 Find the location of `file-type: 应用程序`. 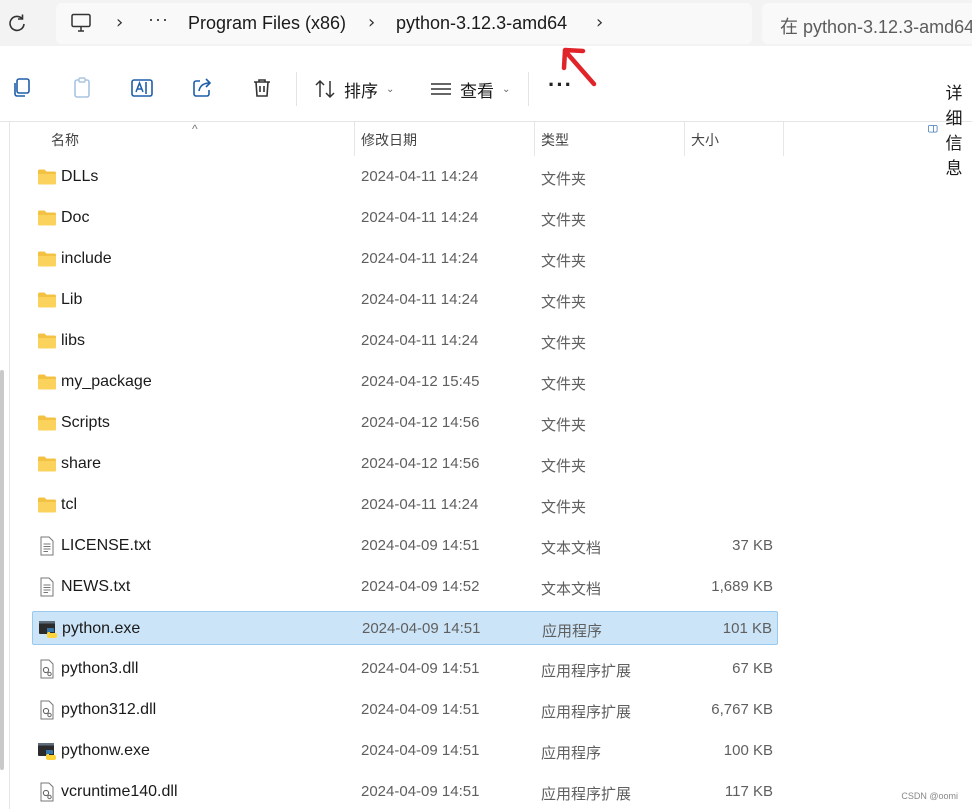

file-type: 应用程序 is located at coordinates (571, 753).